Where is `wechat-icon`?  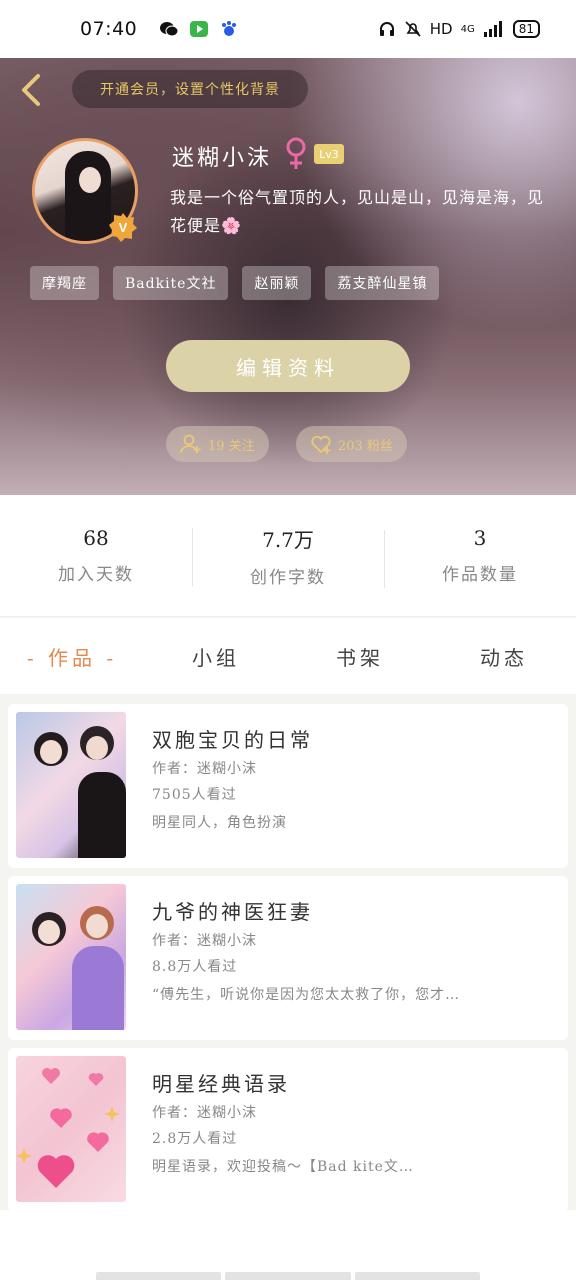
wechat-icon is located at coordinates (169, 29).